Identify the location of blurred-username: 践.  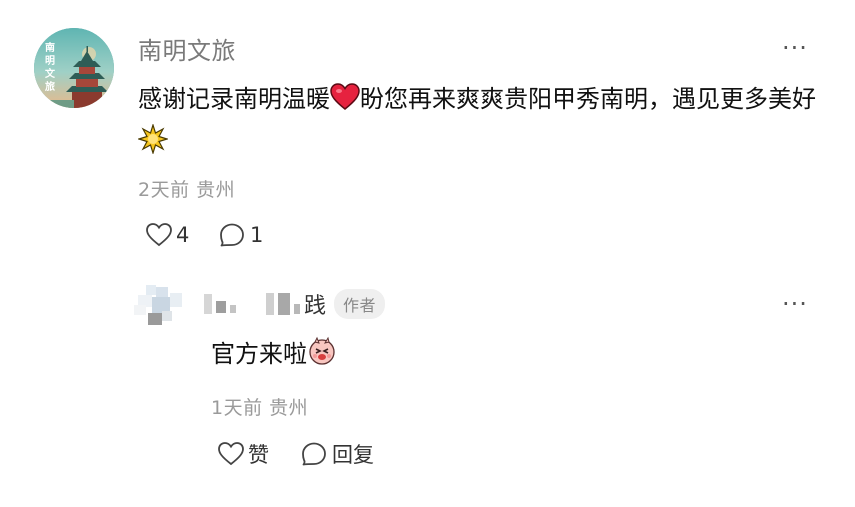
(265, 304).